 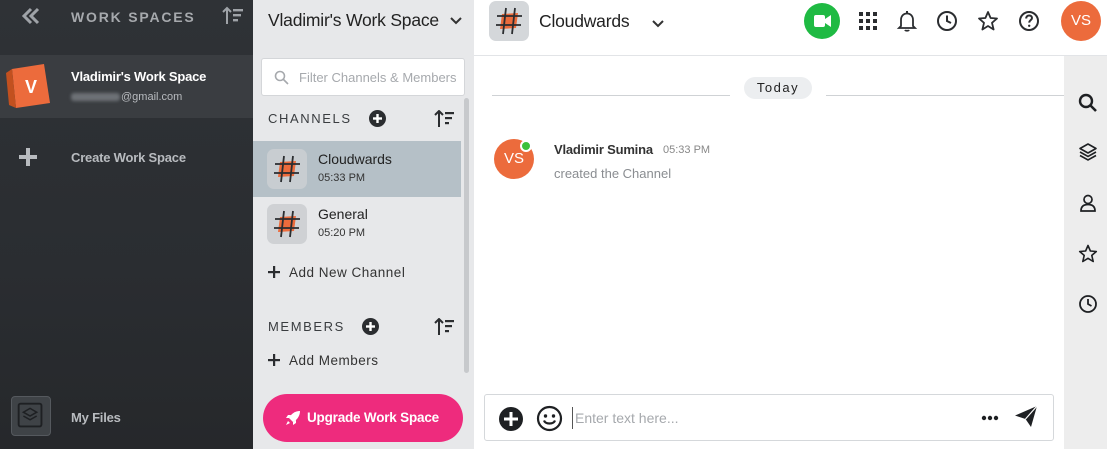 What do you see at coordinates (355, 159) in the screenshot?
I see `channel-name: Cloudwards` at bounding box center [355, 159].